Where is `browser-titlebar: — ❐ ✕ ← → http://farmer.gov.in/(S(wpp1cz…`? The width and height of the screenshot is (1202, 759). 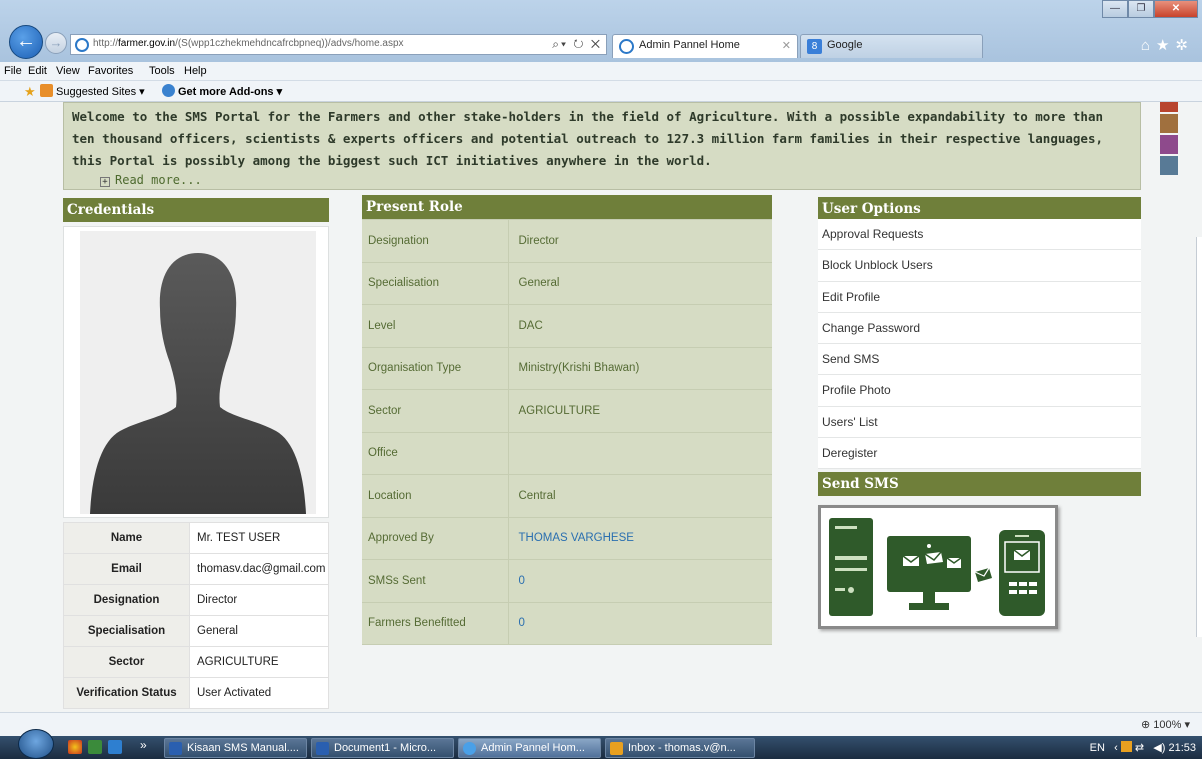
browser-titlebar: — ❐ ✕ ← → http://farmer.gov.in/(S(wpp1cz… is located at coordinates (601, 31).